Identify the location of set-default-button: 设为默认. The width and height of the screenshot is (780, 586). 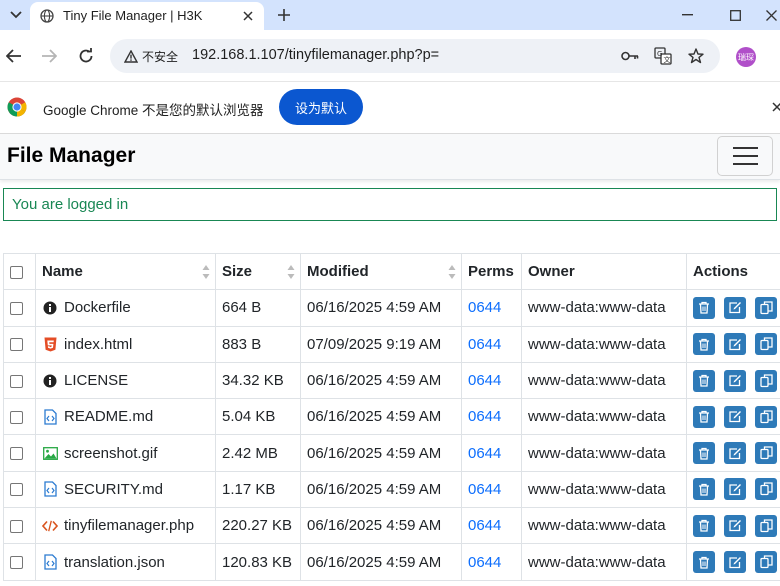
(321, 107).